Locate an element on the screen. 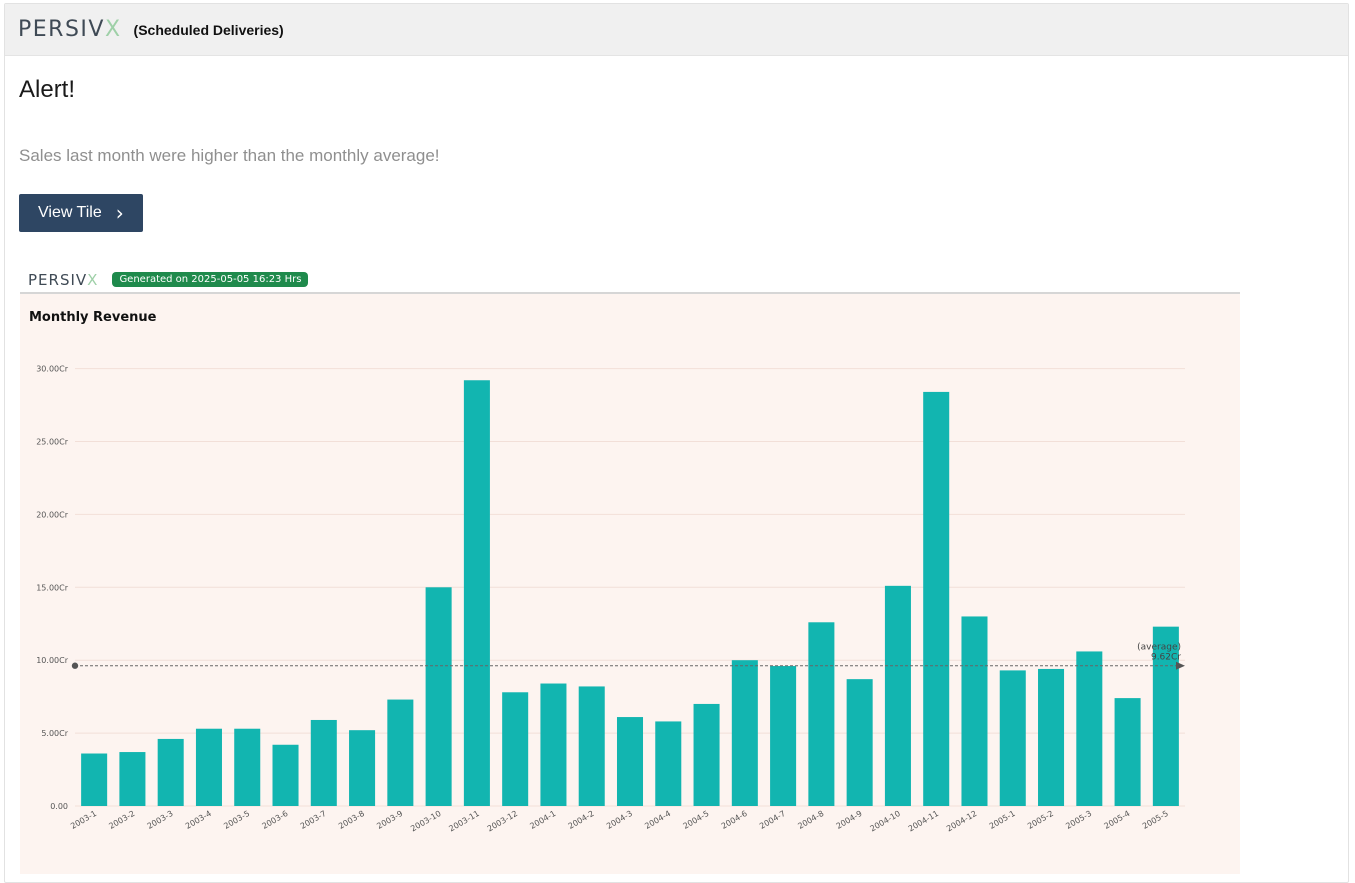 Image resolution: width=1355 pixels, height=883 pixels. x-tick-label: 2005-4 is located at coordinates (1117, 820).